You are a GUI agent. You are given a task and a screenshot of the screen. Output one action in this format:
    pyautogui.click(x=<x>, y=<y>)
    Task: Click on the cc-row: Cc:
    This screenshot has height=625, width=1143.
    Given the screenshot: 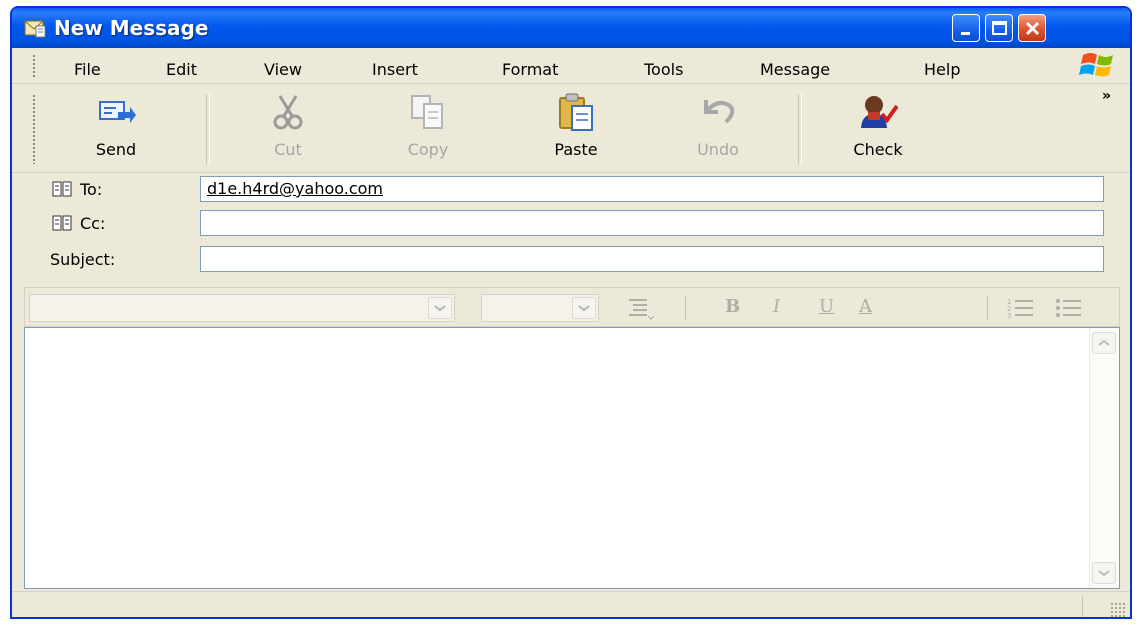 What is the action you would take?
    pyautogui.click(x=571, y=224)
    